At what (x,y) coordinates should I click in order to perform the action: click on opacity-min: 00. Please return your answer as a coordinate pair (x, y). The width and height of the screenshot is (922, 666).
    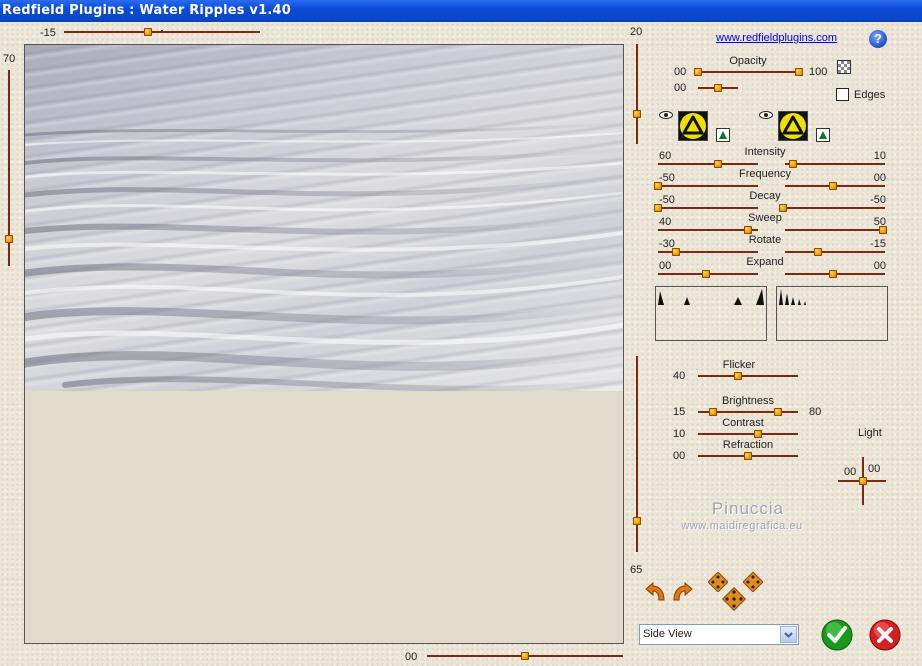
    Looking at the image, I should click on (680, 72).